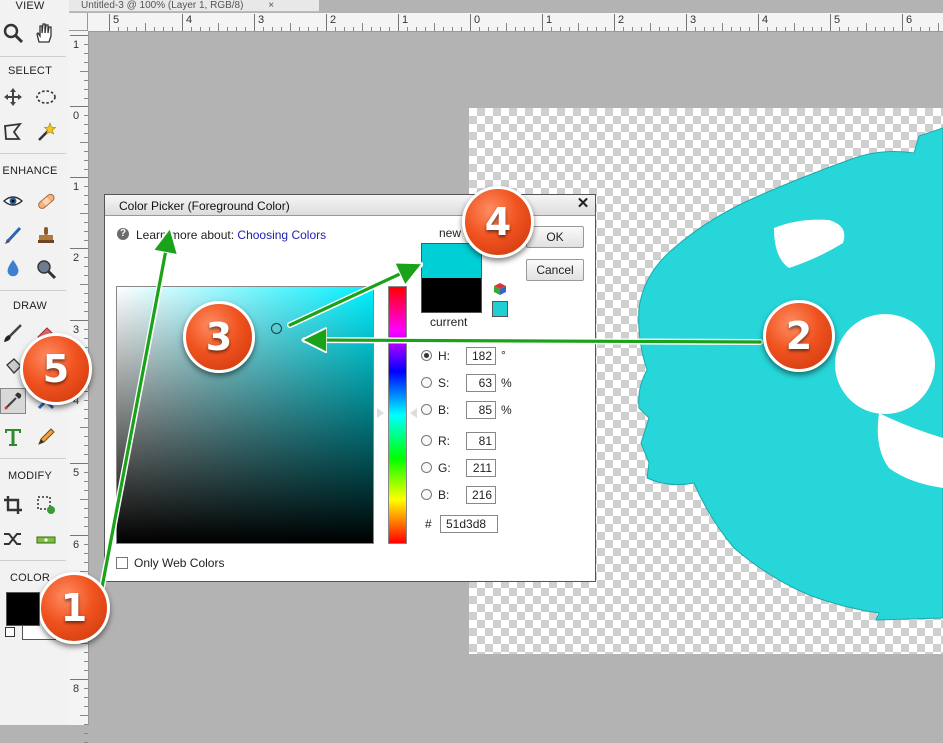  I want to click on foreground-color-swatch, so click(23, 609).